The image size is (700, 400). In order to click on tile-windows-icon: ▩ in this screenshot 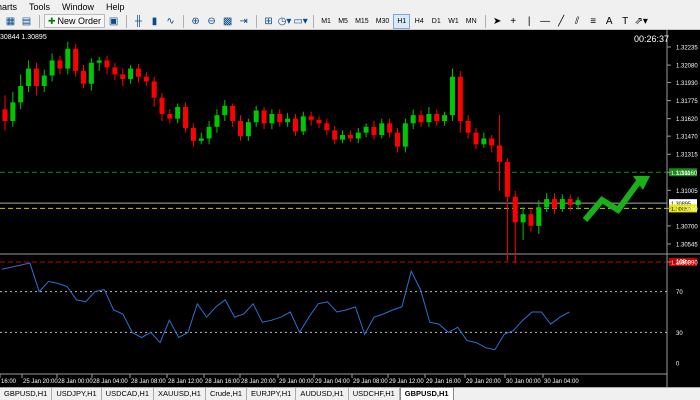, I will do `click(227, 21)`.